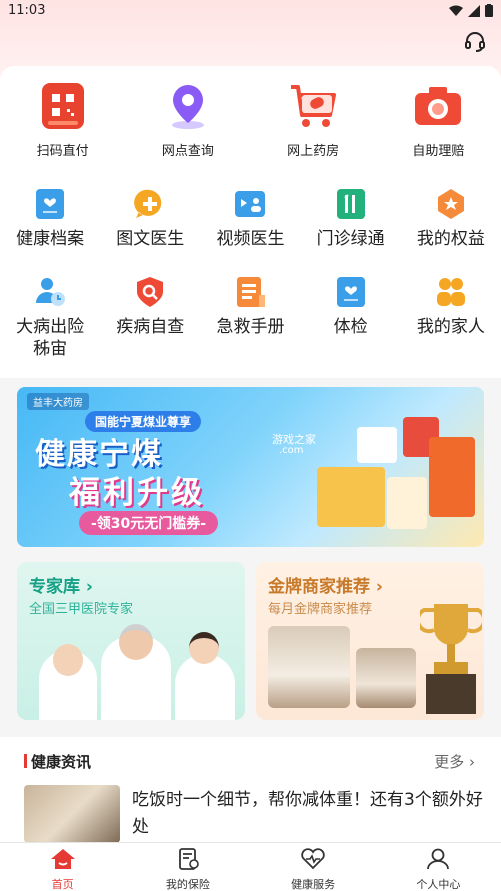  What do you see at coordinates (475, 42) in the screenshot?
I see `customer-service-icon` at bounding box center [475, 42].